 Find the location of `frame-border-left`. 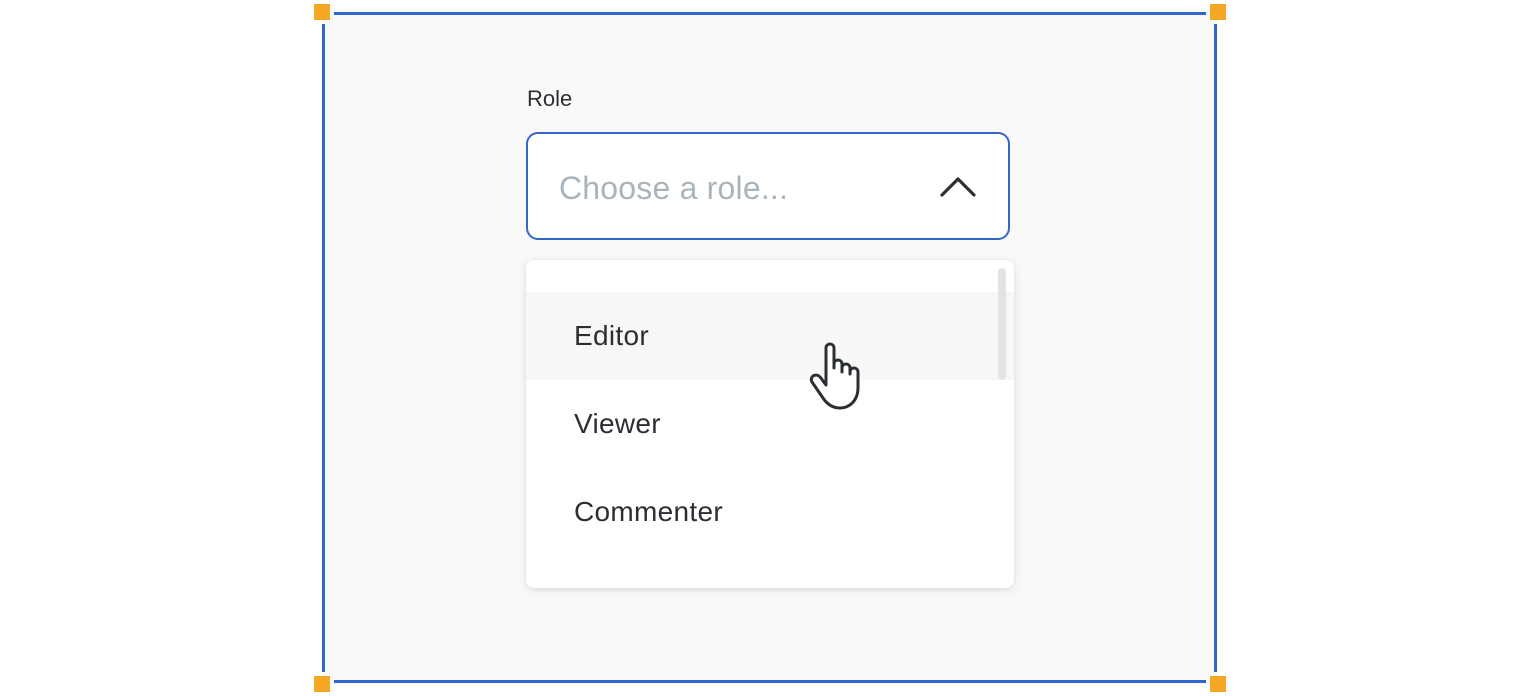

frame-border-left is located at coordinates (323, 348).